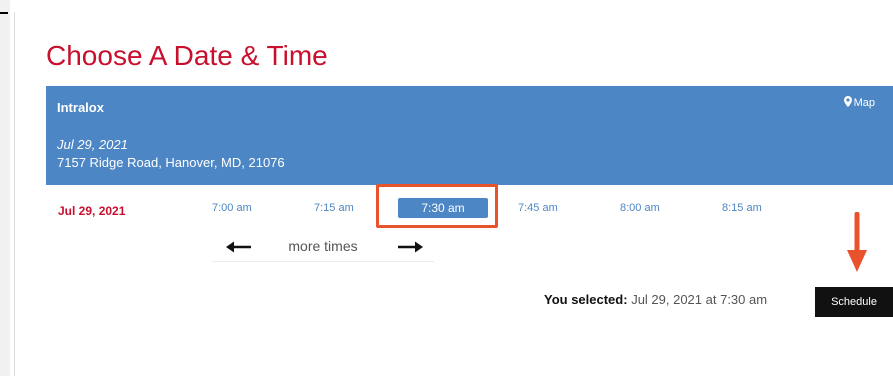  What do you see at coordinates (586, 299) in the screenshot?
I see `selection-label: You selected:` at bounding box center [586, 299].